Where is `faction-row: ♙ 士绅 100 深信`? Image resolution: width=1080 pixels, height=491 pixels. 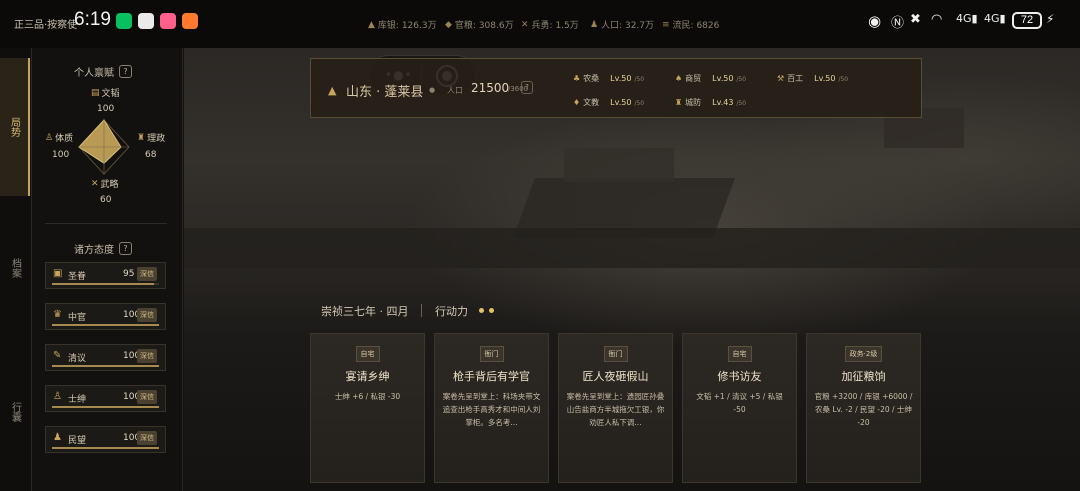
faction-row: ♙ 士绅 100 深信 is located at coordinates (105, 398).